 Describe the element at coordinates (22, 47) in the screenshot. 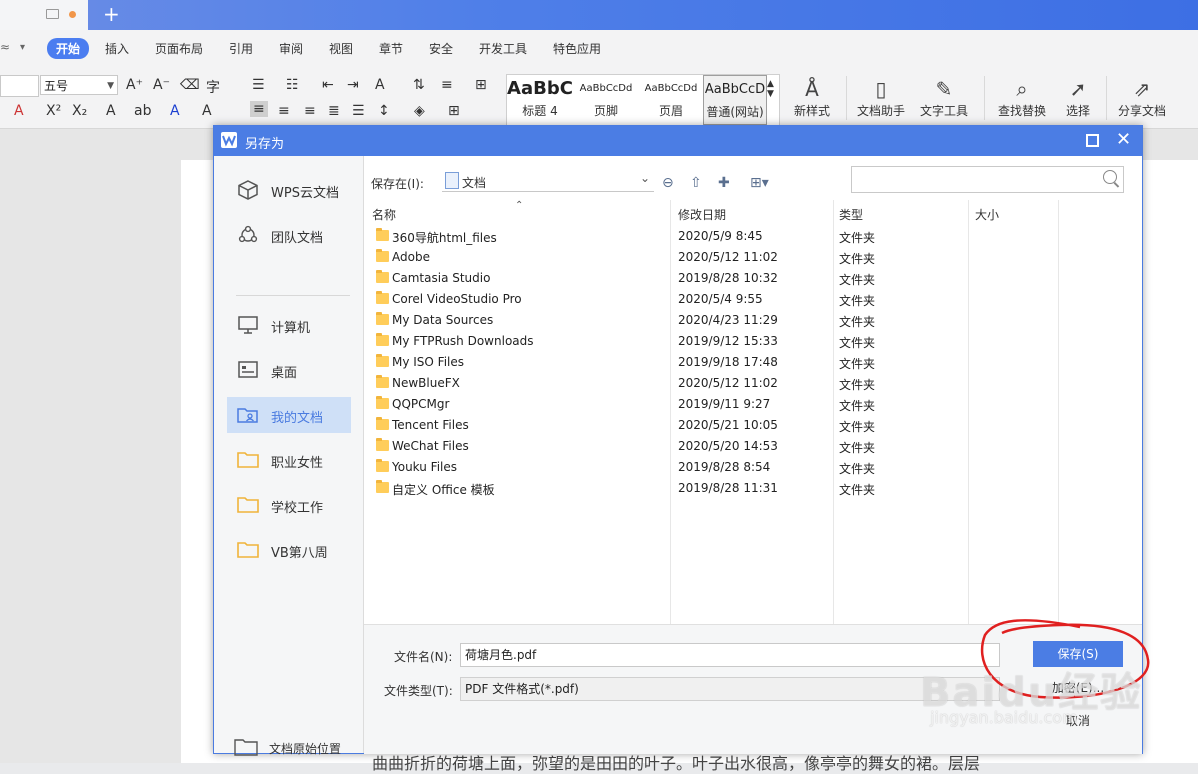

I see `chevron-down-icon: ▾` at that location.